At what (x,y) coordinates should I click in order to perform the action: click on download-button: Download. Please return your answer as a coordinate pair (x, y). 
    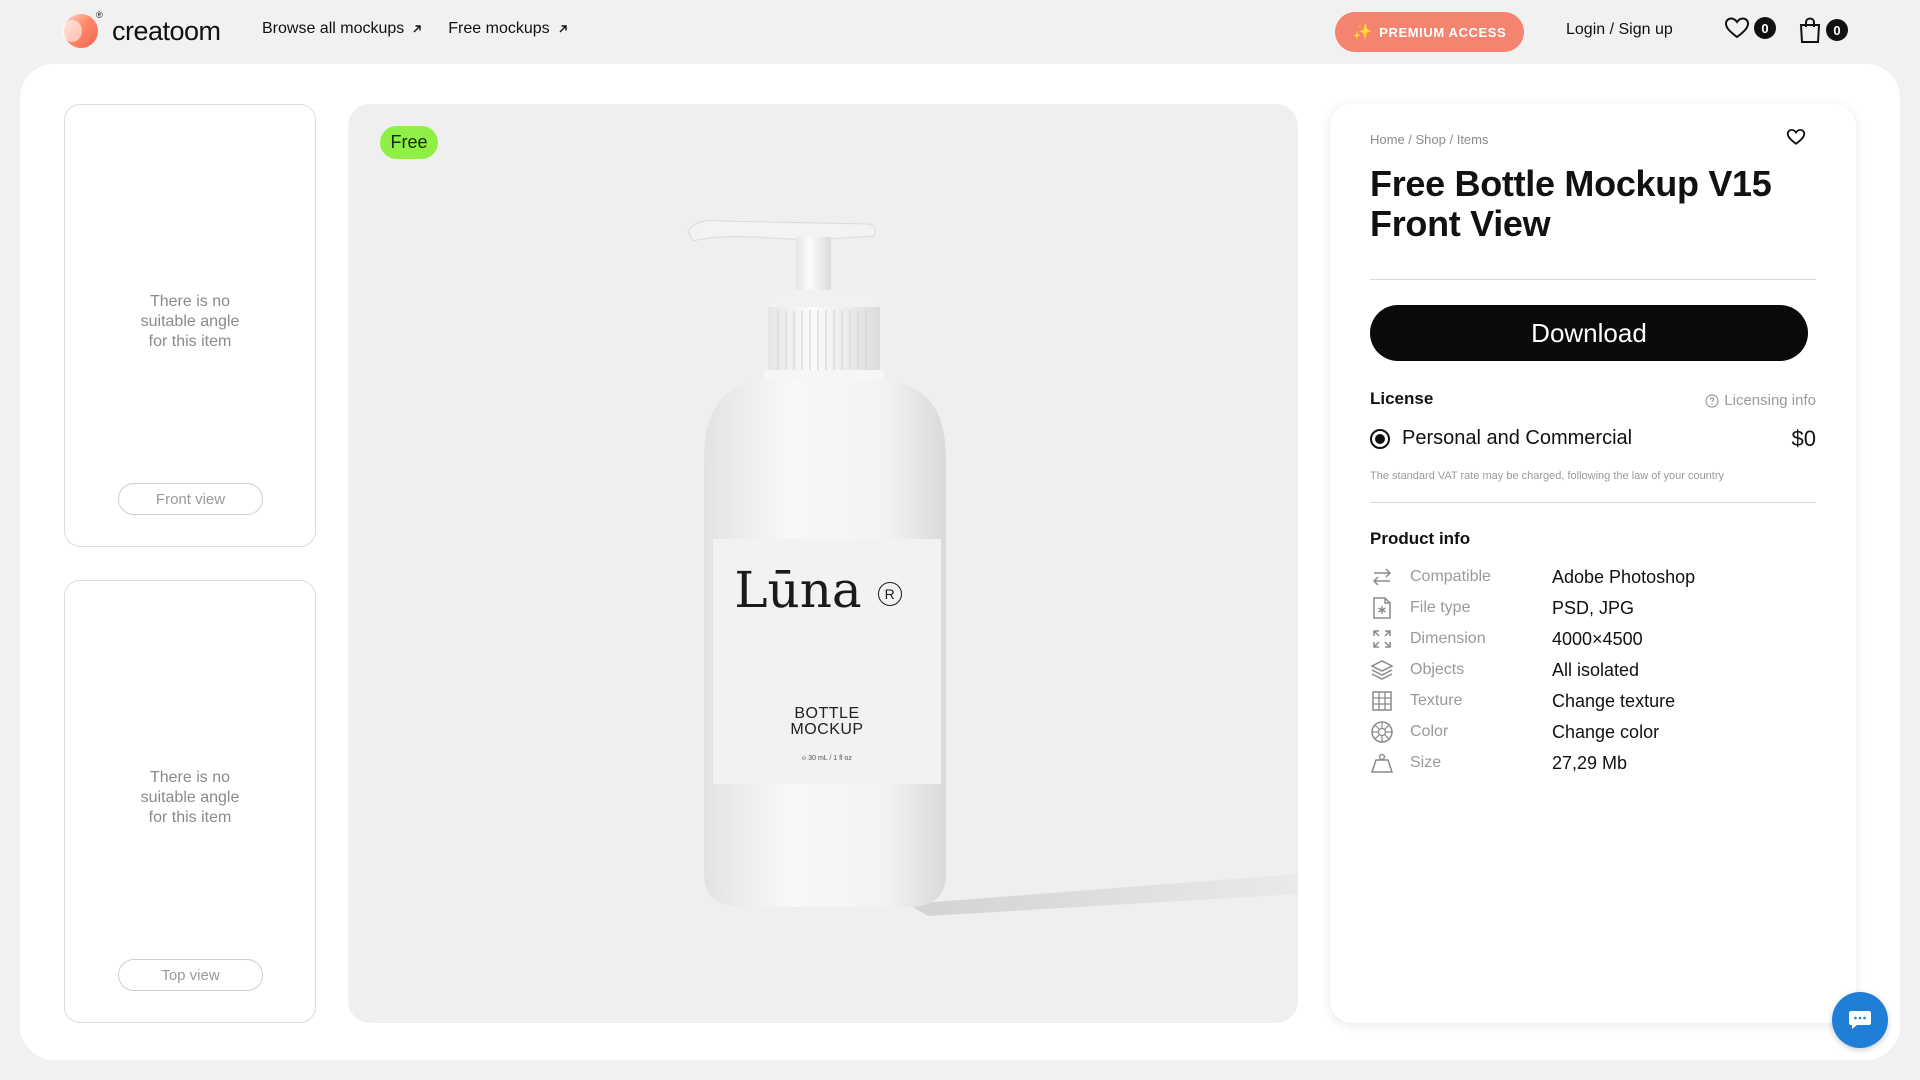
    Looking at the image, I should click on (1589, 333).